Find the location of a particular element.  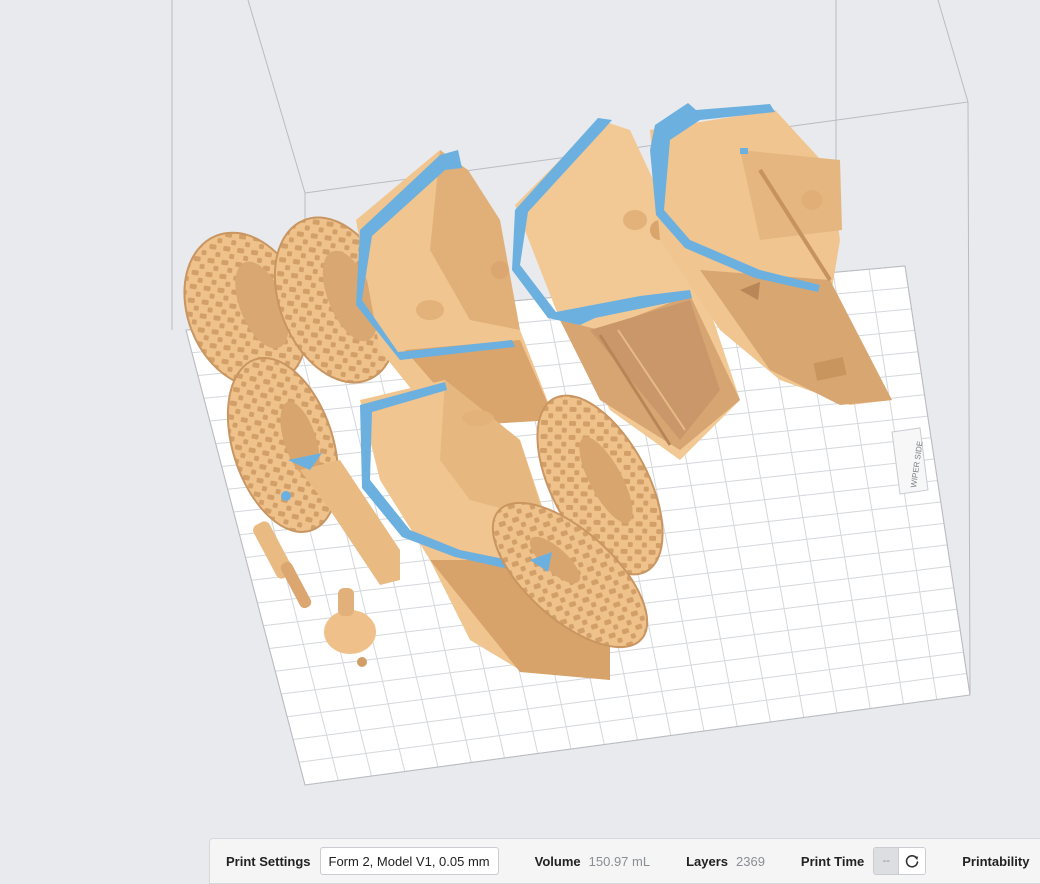

print-settings-label: Print Settings is located at coordinates (268, 861).